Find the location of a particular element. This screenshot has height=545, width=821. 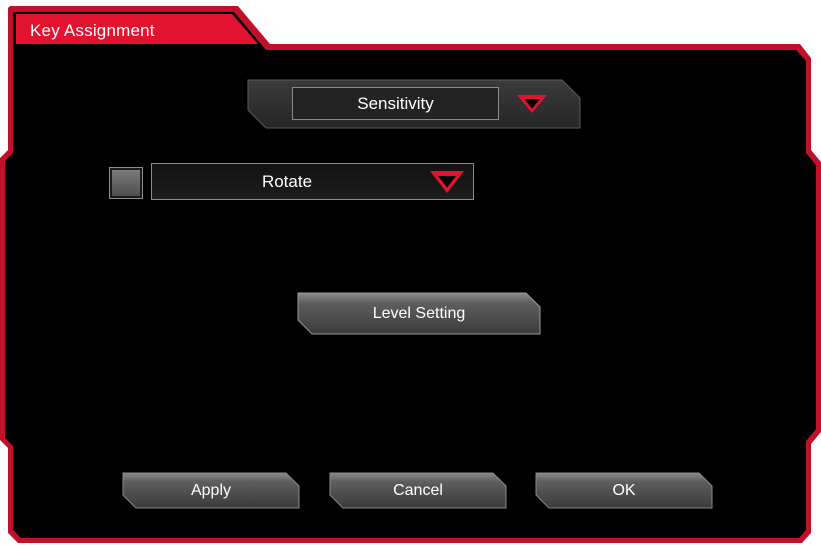

window-title: Key Assignment is located at coordinates (92, 30).